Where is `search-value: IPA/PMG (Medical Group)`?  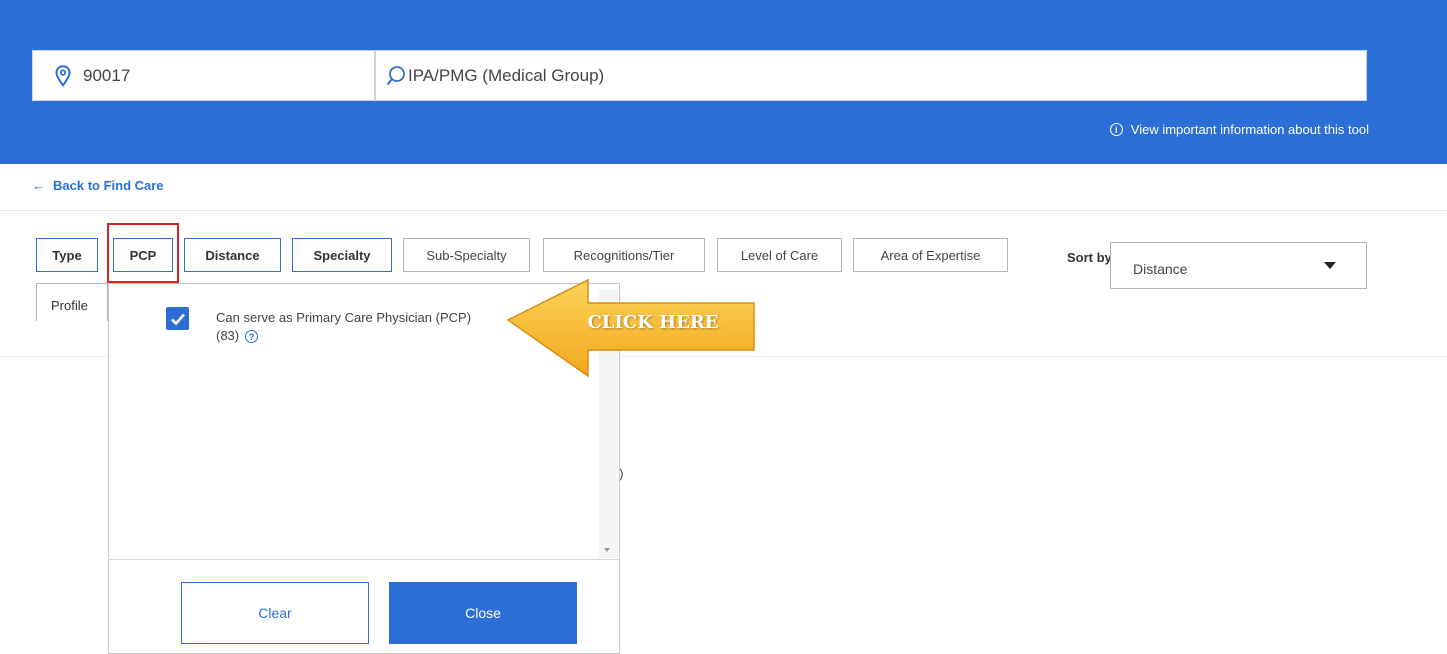
search-value: IPA/PMG (Medical Group) is located at coordinates (506, 75).